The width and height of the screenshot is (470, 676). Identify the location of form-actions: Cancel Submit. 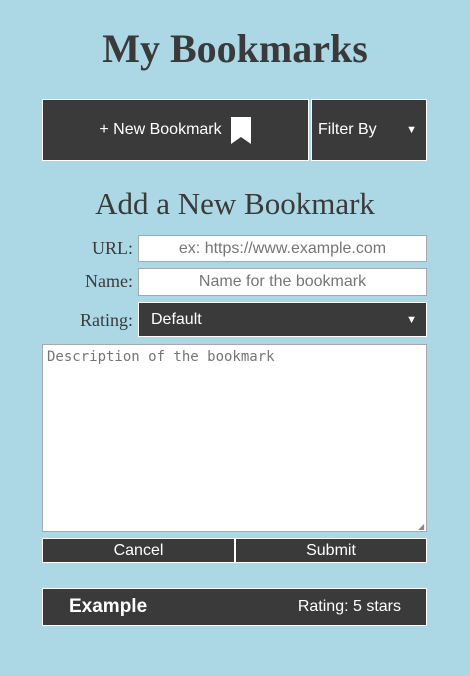
(234, 550).